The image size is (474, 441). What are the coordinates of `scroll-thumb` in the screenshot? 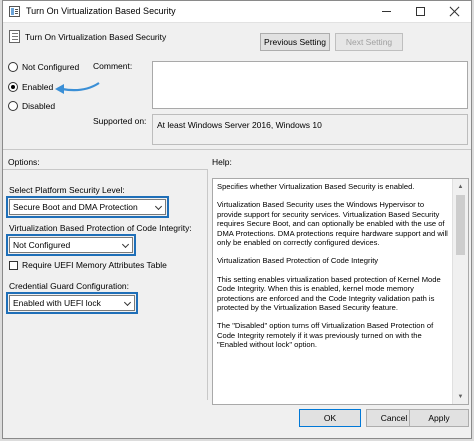 It's located at (460, 225).